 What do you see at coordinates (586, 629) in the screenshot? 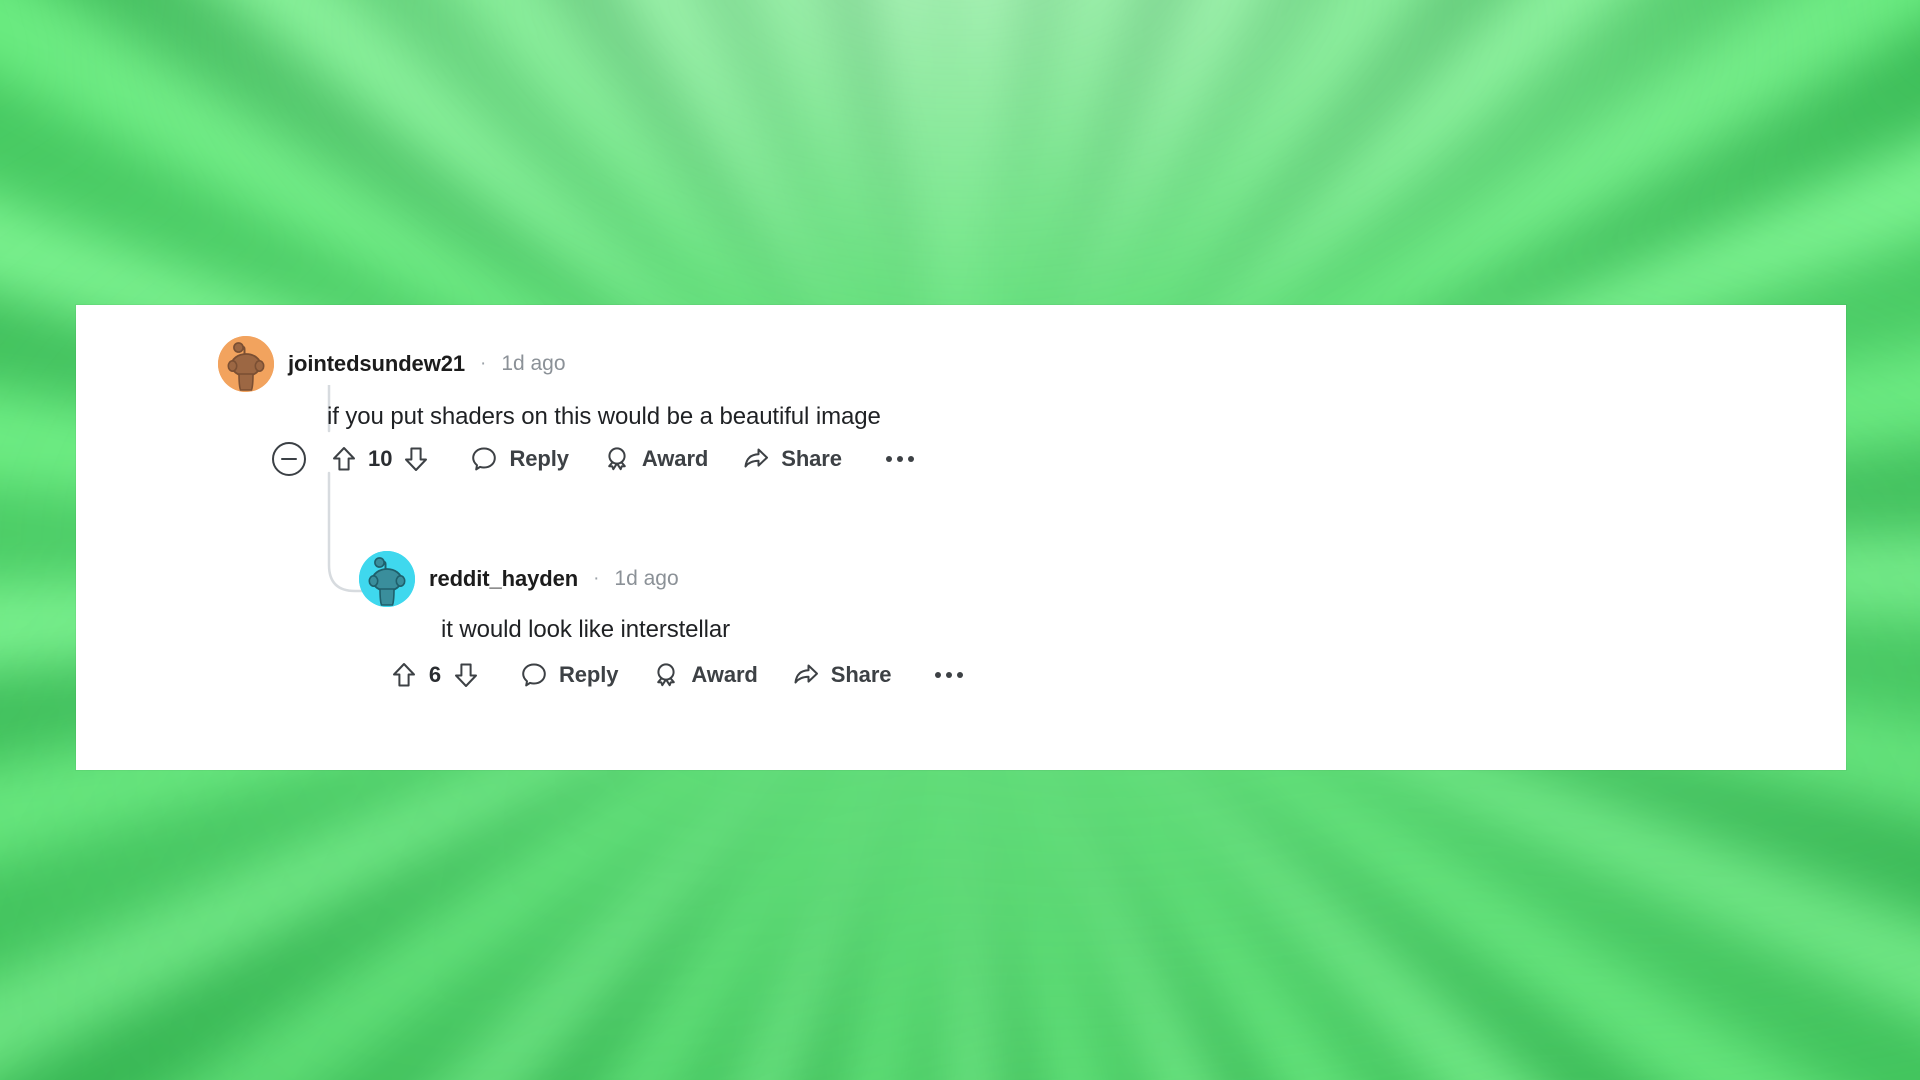
I see `comment-body-text: it would look like interstellar` at bounding box center [586, 629].